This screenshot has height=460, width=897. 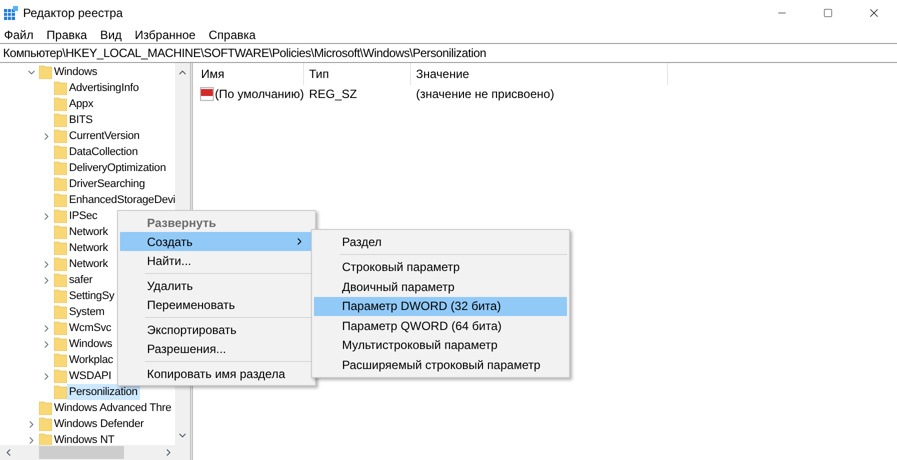 What do you see at coordinates (259, 94) in the screenshot?
I see `table-cell-text: (По умолчанию)` at bounding box center [259, 94].